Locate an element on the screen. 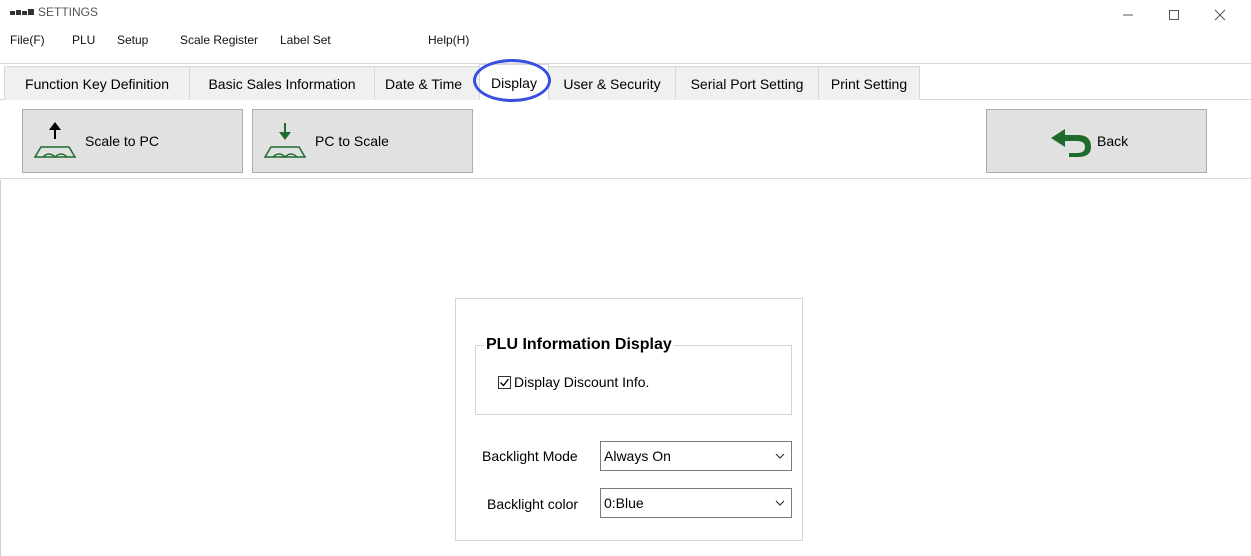 Image resolution: width=1251 pixels, height=556 pixels. tab-print-setting: Print Setting is located at coordinates (869, 83).